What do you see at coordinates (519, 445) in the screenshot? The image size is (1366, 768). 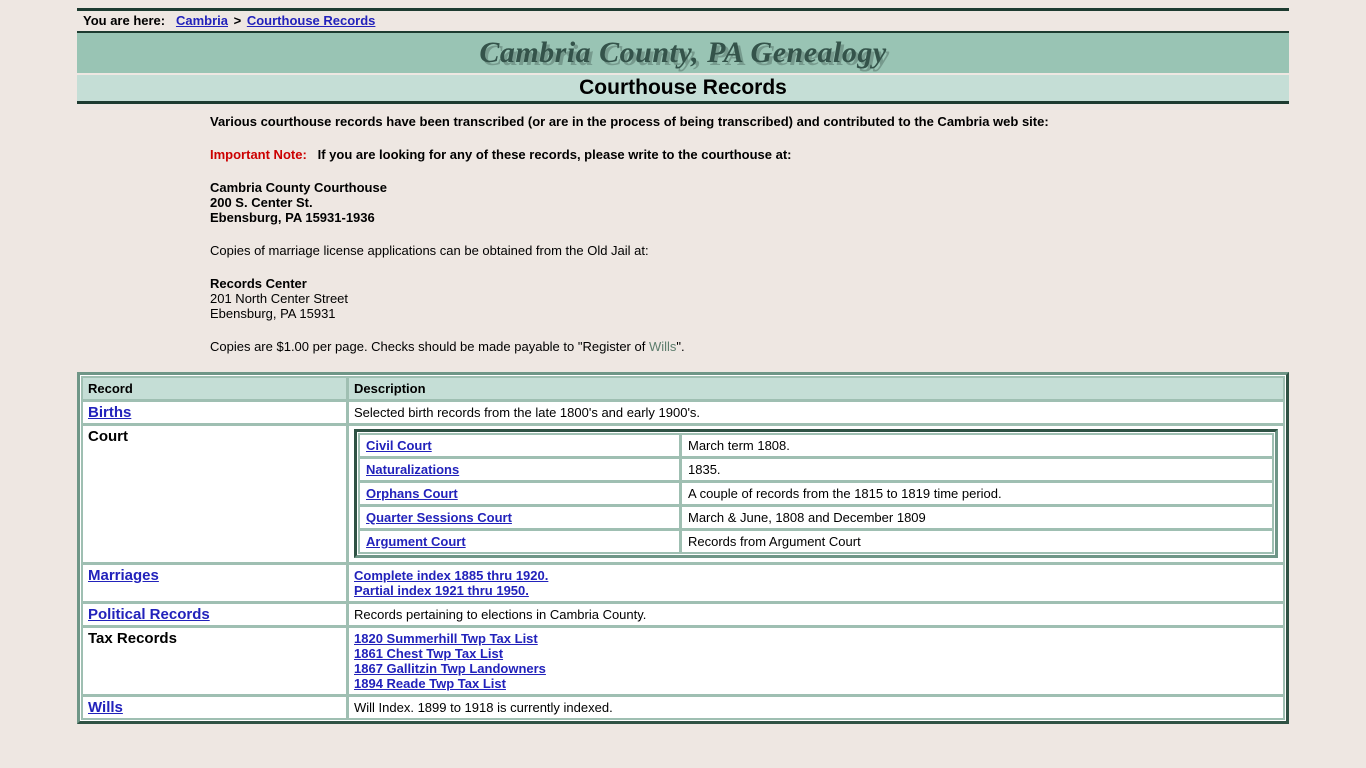 I see `subrecord-cell-civil-court: Civil Court` at bounding box center [519, 445].